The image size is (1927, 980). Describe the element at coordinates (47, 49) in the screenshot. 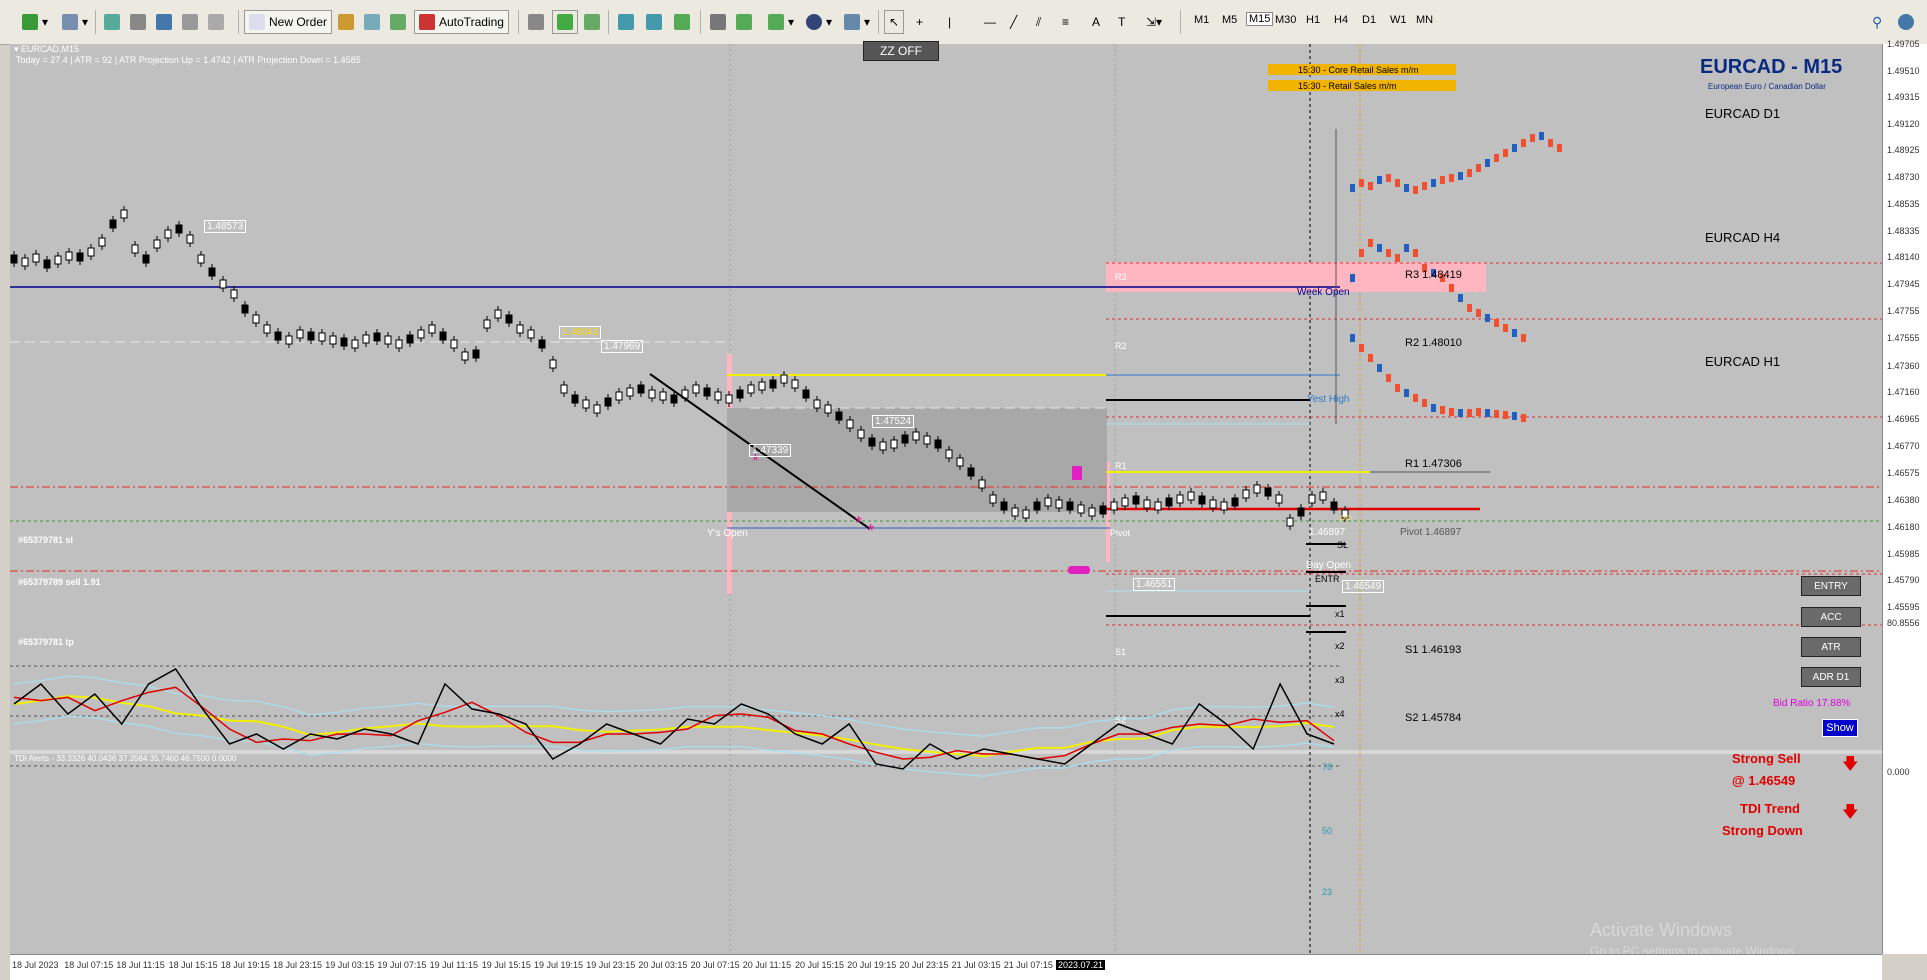

I see `symbol-header: ▾ EURCAD,M15` at that location.